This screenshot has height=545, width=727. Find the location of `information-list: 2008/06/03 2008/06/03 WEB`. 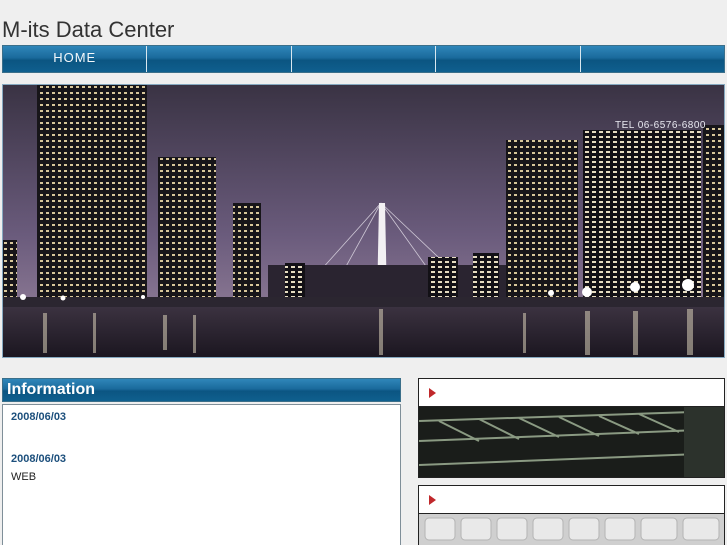

information-list: 2008/06/03 2008/06/03 WEB is located at coordinates (201, 474).